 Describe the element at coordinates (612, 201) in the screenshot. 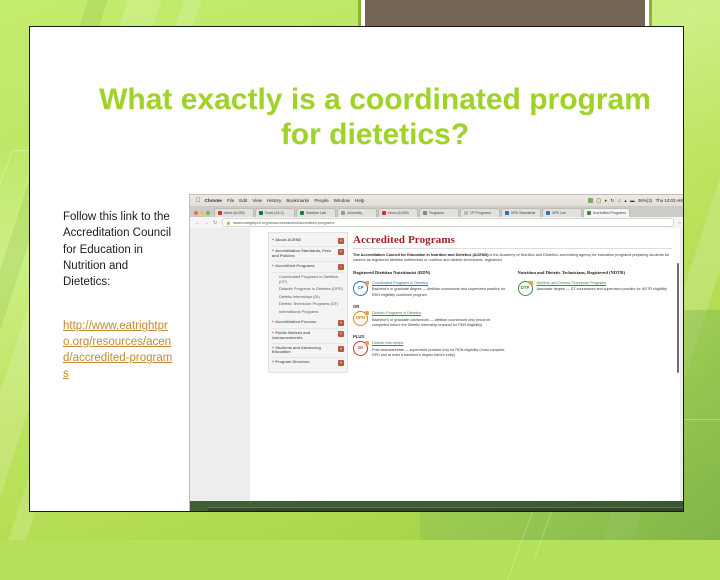

I see `sync-icon: ↻` at that location.